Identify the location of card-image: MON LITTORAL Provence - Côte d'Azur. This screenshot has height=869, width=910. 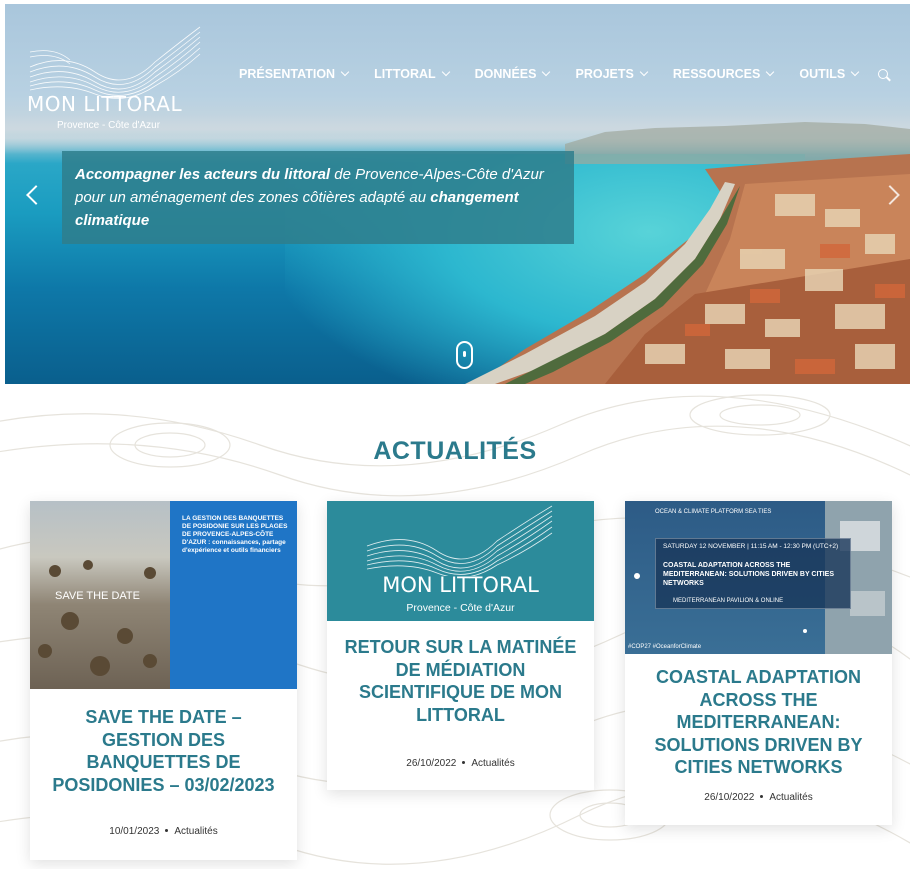
(460, 561).